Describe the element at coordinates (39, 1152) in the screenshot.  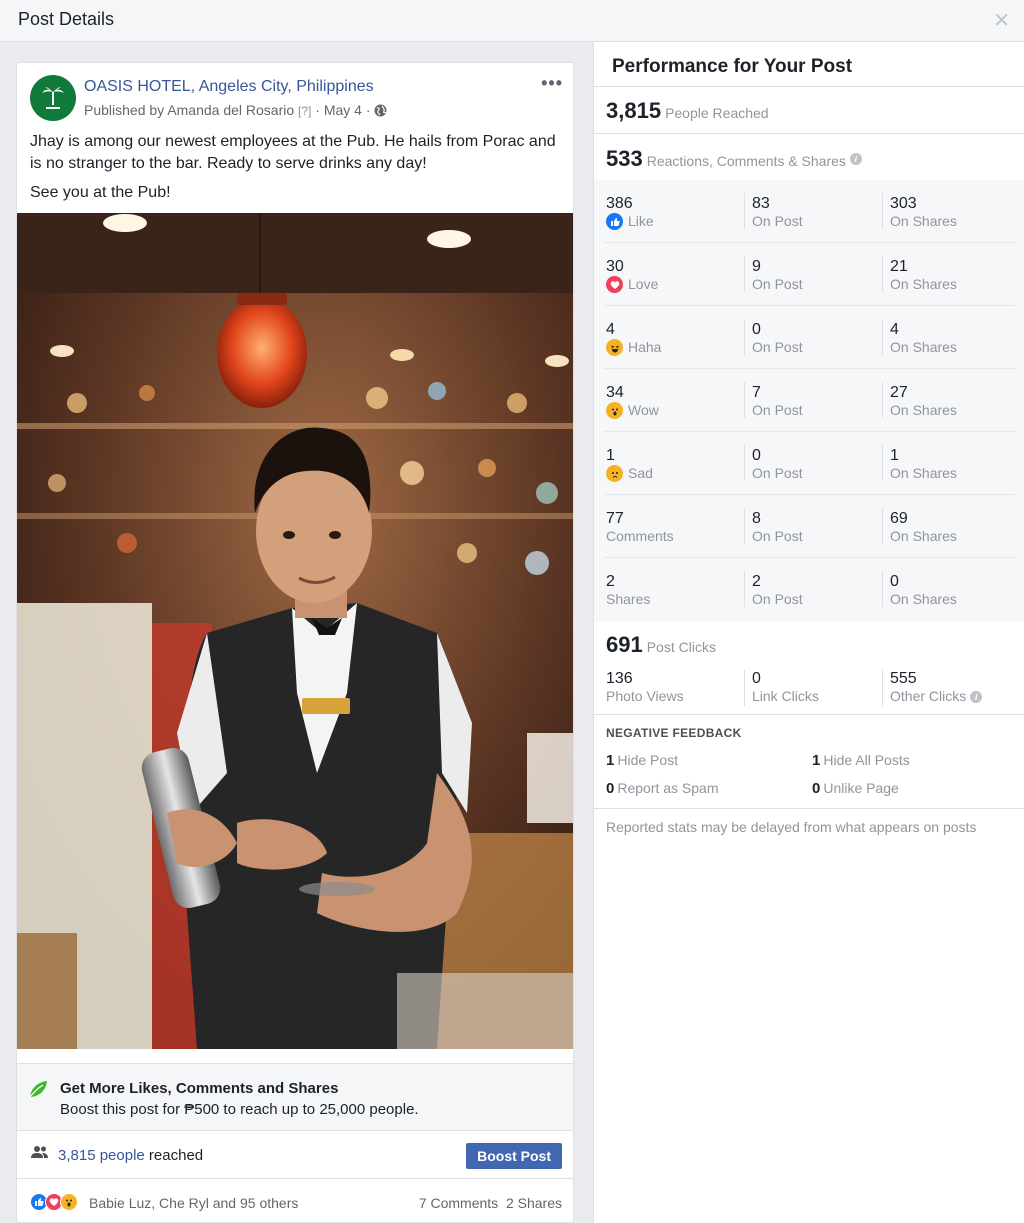
I see `people-icon` at that location.